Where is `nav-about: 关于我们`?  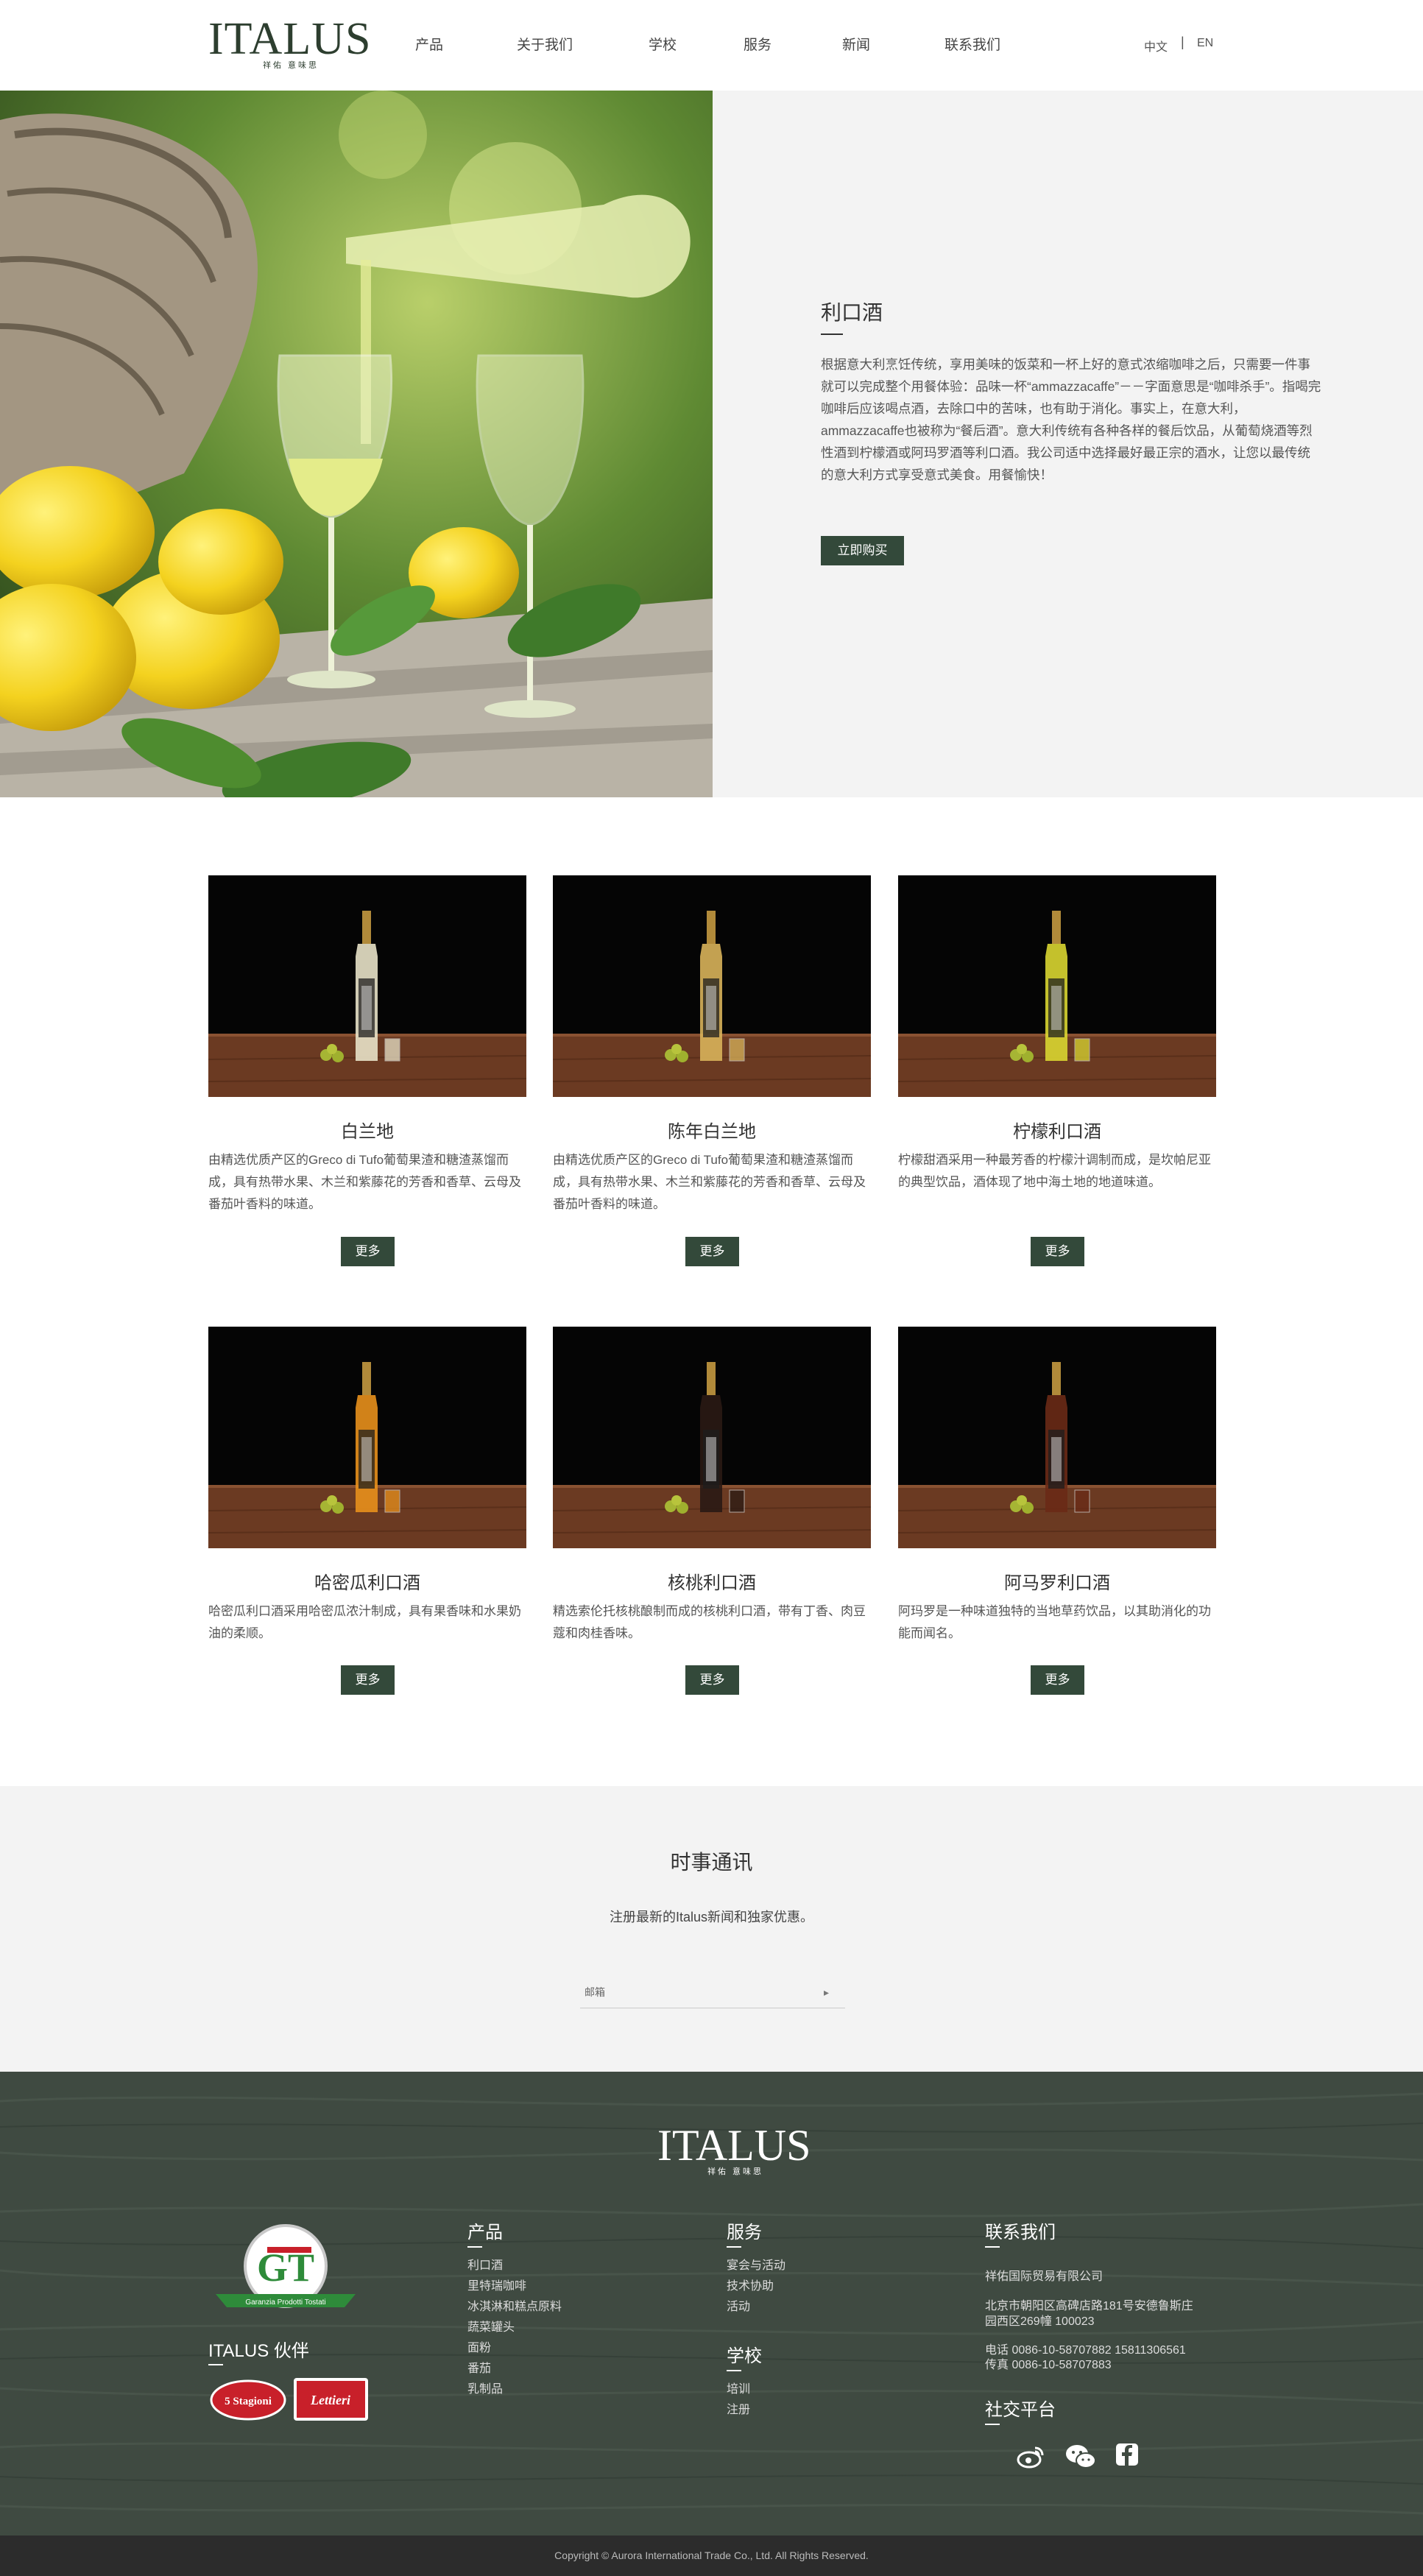 nav-about: 关于我们 is located at coordinates (545, 44).